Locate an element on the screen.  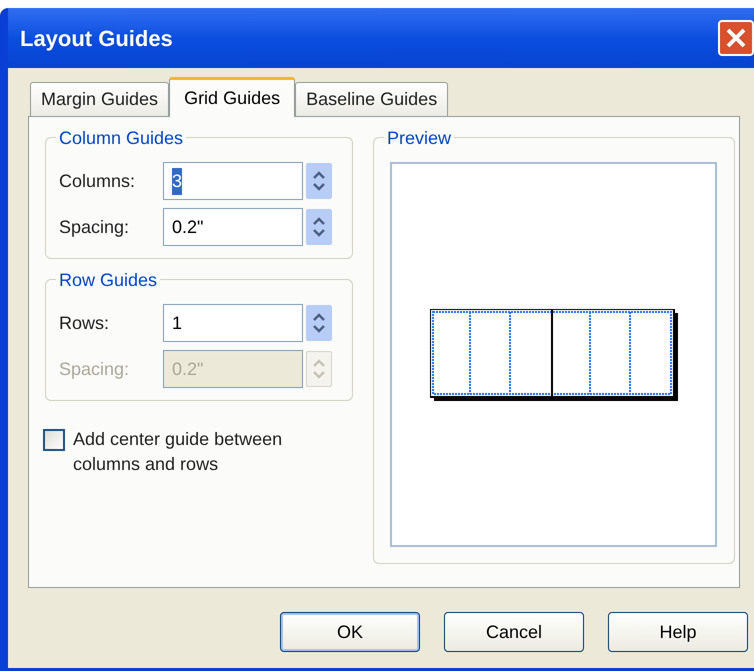
tab: Baseline Guides is located at coordinates (371, 99).